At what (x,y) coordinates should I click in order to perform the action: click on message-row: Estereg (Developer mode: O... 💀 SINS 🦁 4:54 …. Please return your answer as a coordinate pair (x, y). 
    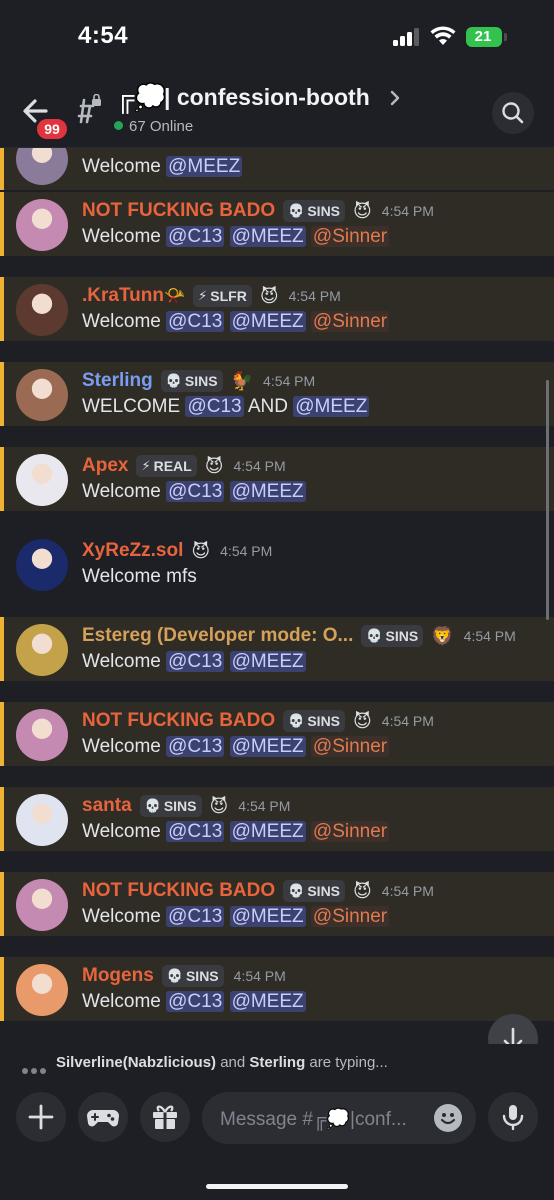
    Looking at the image, I should click on (277, 649).